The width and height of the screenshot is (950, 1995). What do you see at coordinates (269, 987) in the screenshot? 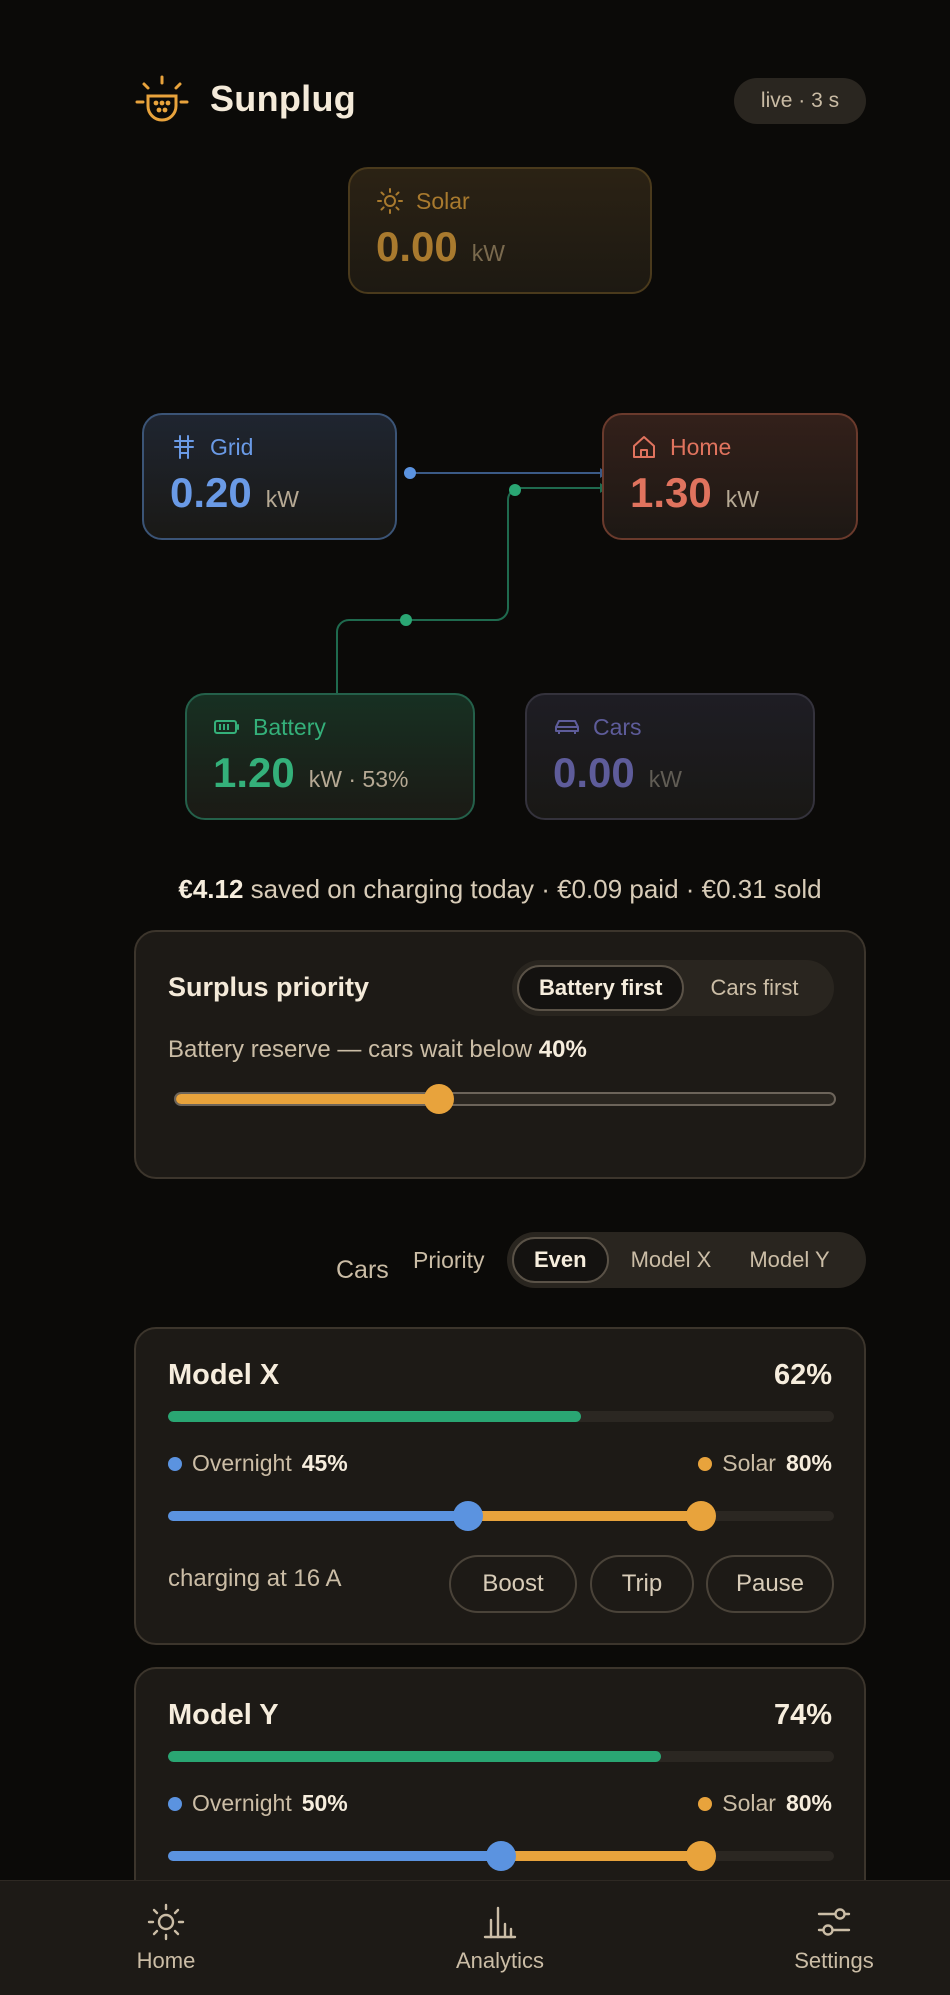
I see `surplus-title: Surplus priority` at bounding box center [269, 987].